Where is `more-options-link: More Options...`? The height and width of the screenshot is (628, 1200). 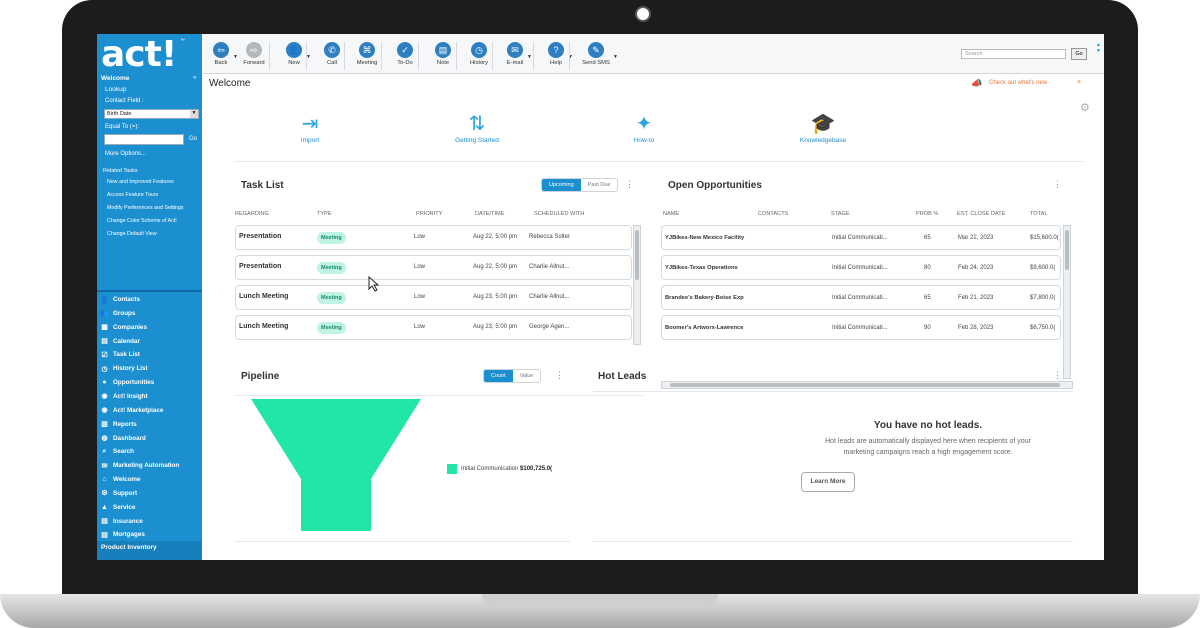
more-options-link: More Options... is located at coordinates (125, 154).